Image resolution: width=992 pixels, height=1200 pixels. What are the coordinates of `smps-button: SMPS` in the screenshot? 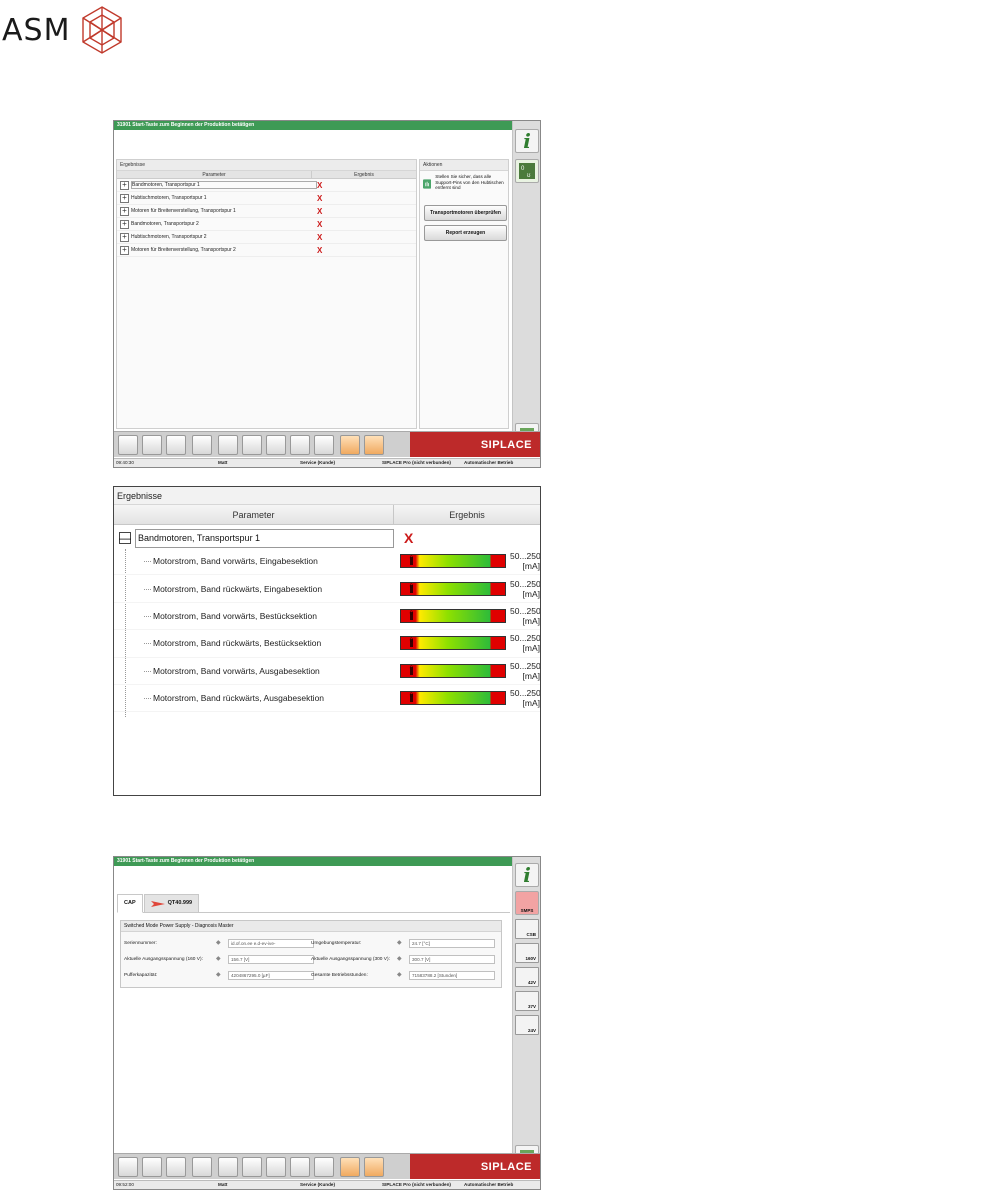 It's located at (527, 903).